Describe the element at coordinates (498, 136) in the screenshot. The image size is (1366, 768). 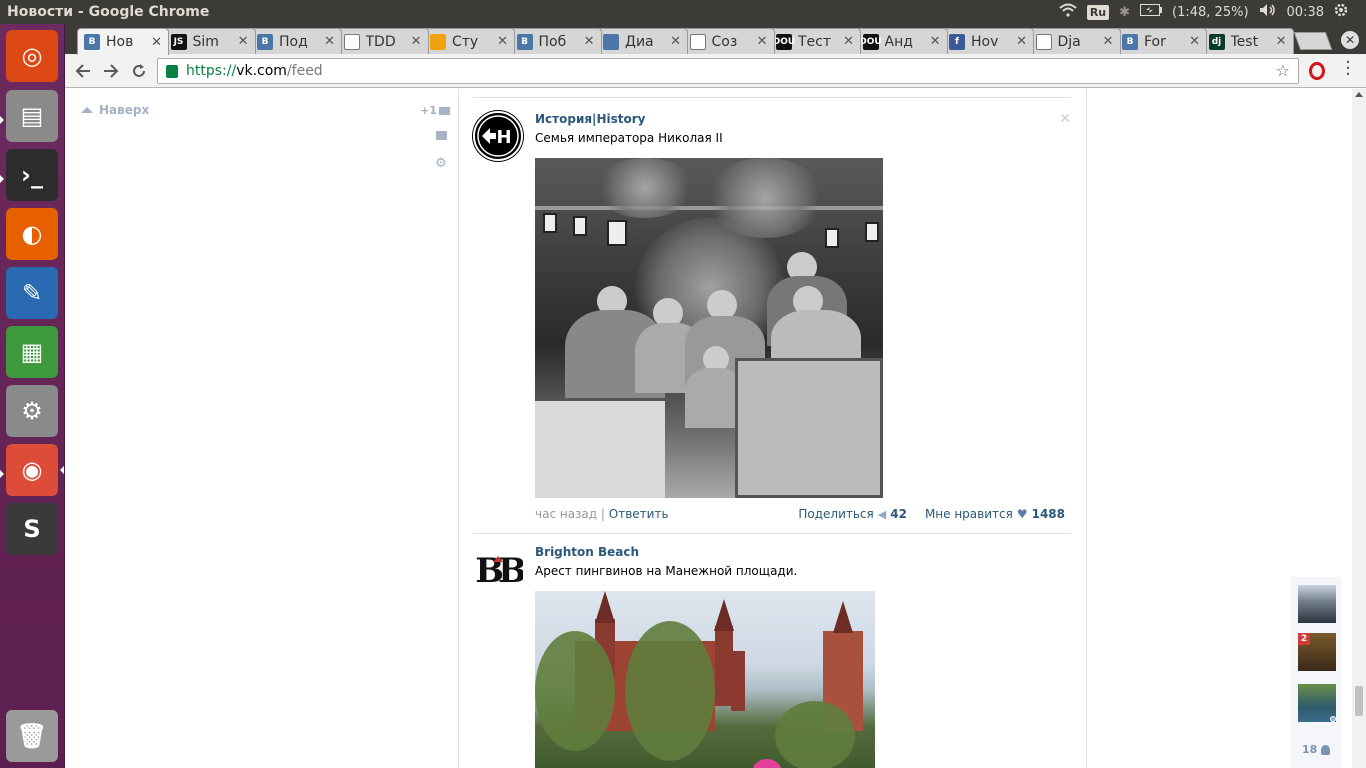
I see `community-avatar: H` at that location.